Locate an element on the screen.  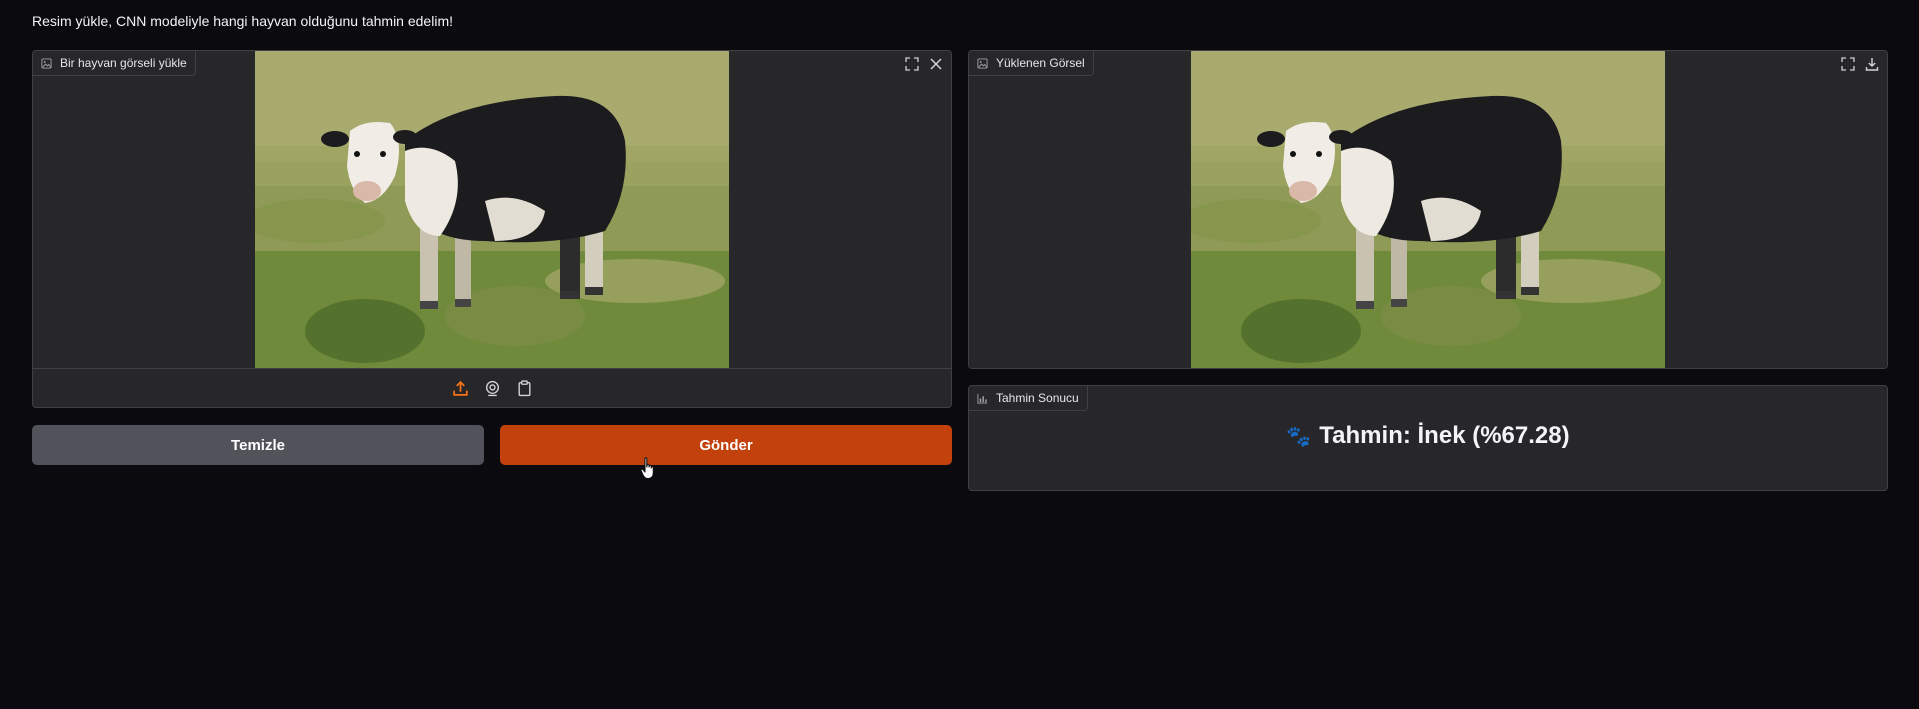
displayed-cow-image is located at coordinates (1428, 209).